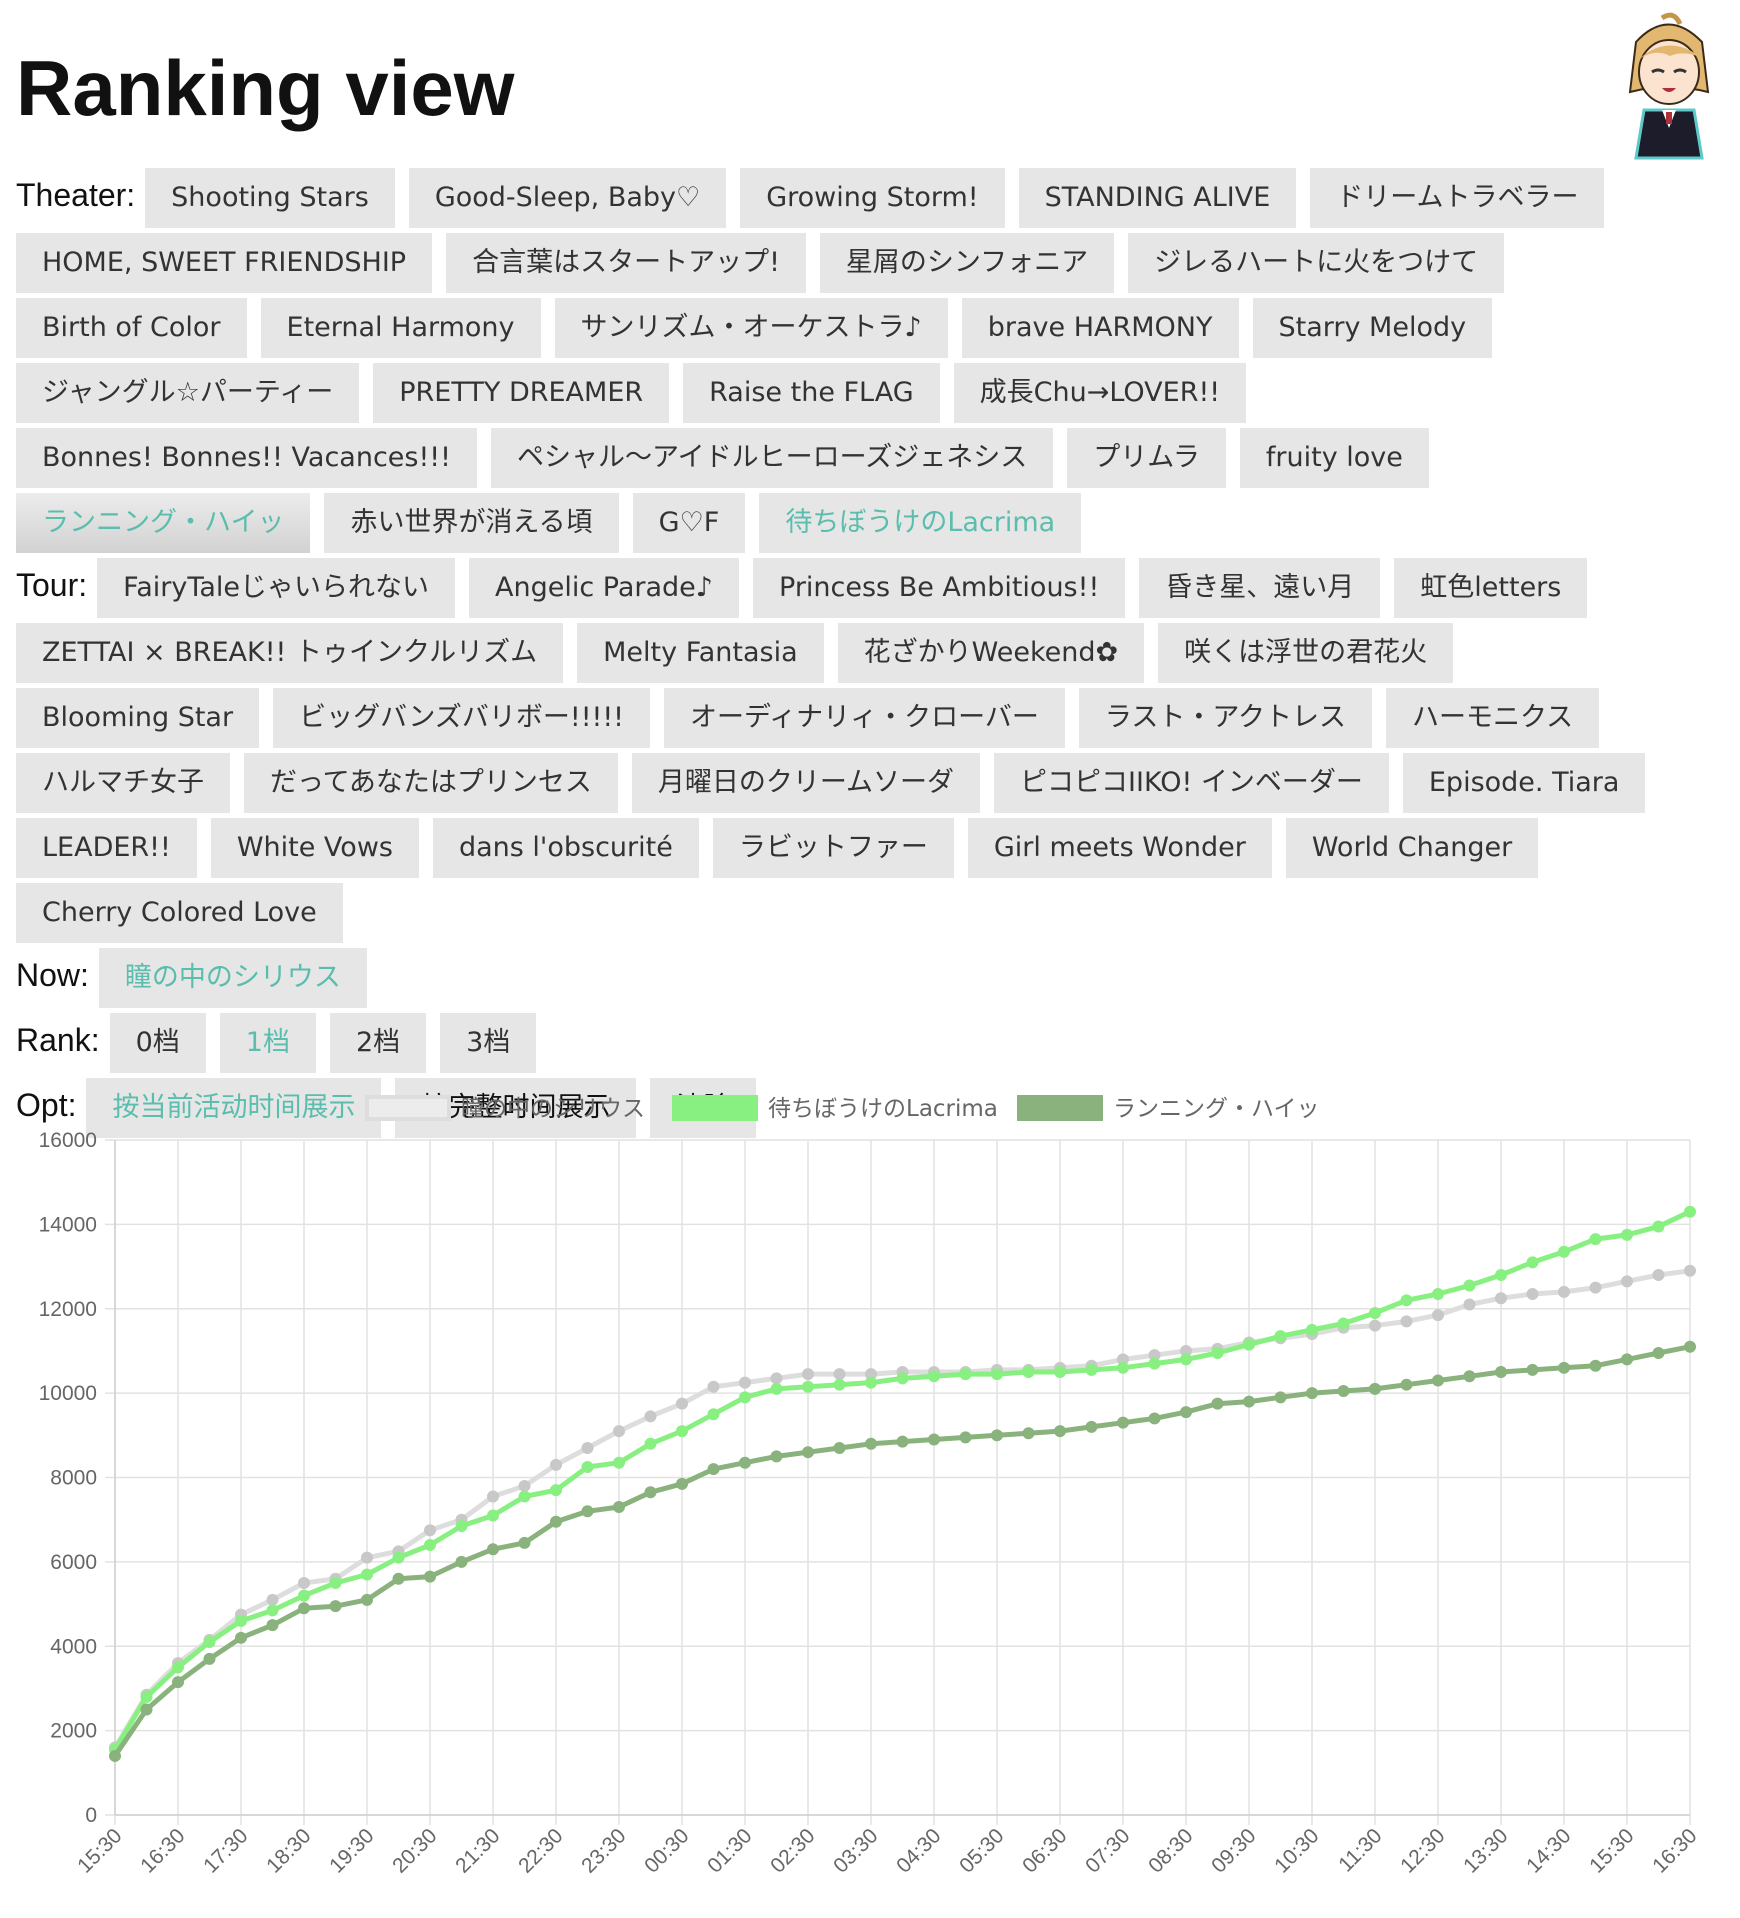 The width and height of the screenshot is (1740, 1918). I want to click on theater-button: 合言葉はスタートアップ!, so click(626, 263).